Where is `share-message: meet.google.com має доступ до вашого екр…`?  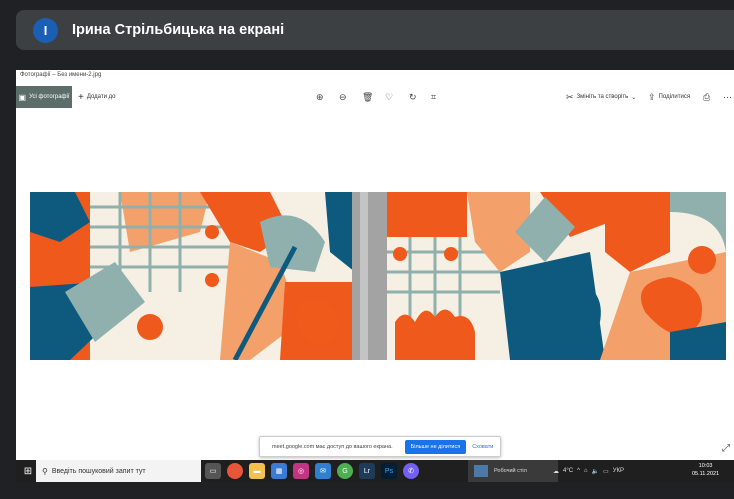
share-message: meet.google.com має доступ до вашого екр… is located at coordinates (332, 446).